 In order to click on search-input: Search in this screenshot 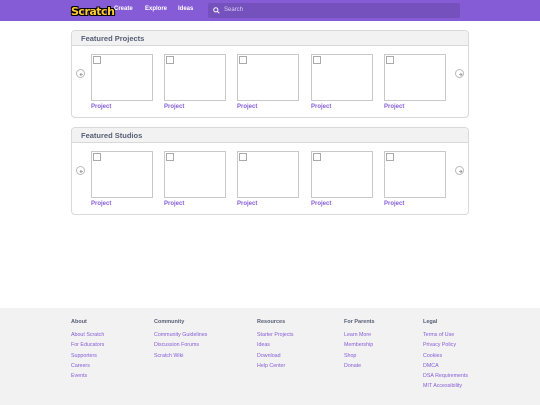, I will do `click(334, 10)`.